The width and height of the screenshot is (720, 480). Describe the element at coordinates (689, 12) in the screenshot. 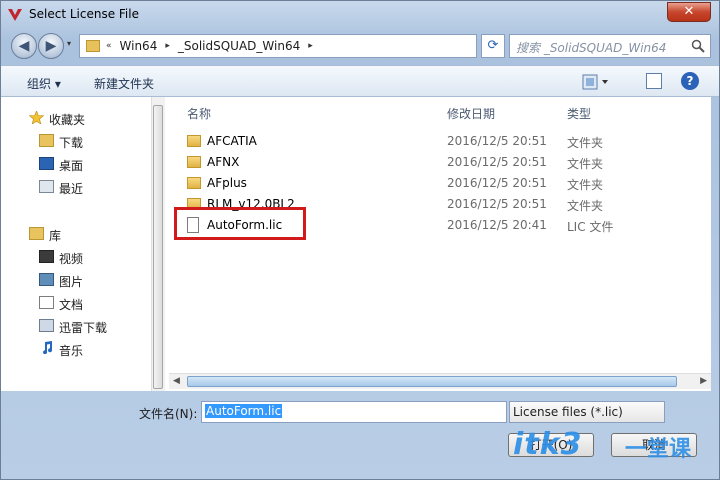

I see `close-button: ✕` at that location.